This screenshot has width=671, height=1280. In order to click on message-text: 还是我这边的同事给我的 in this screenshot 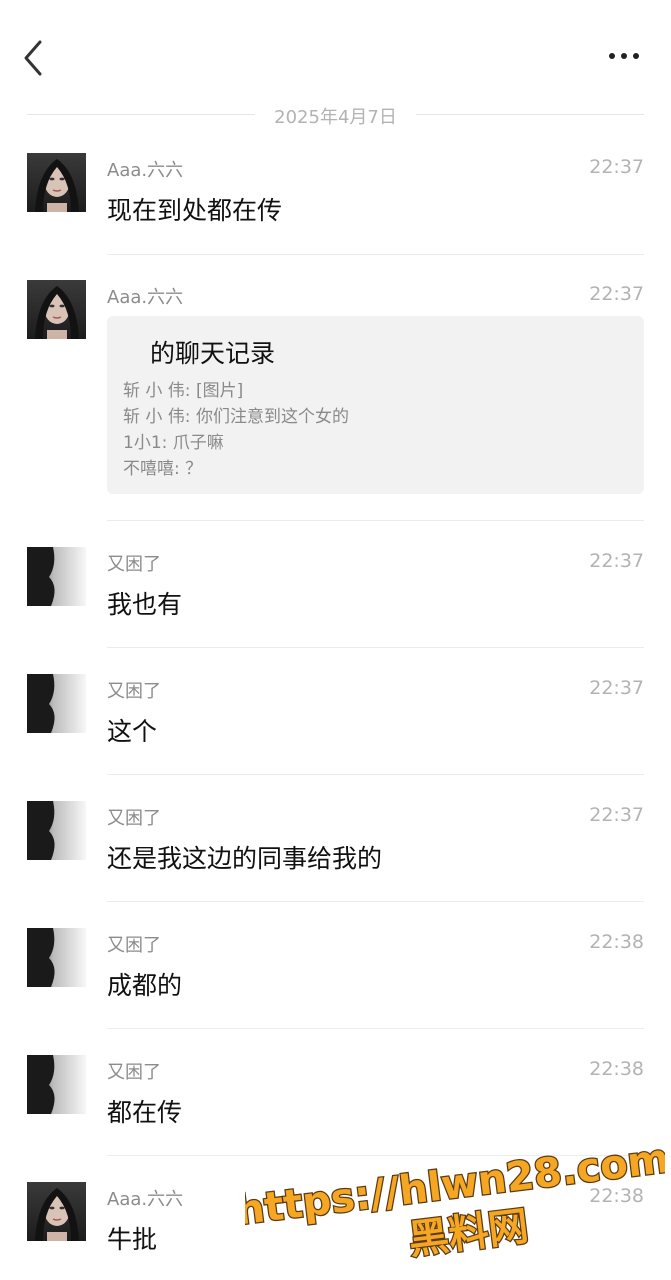, I will do `click(245, 858)`.